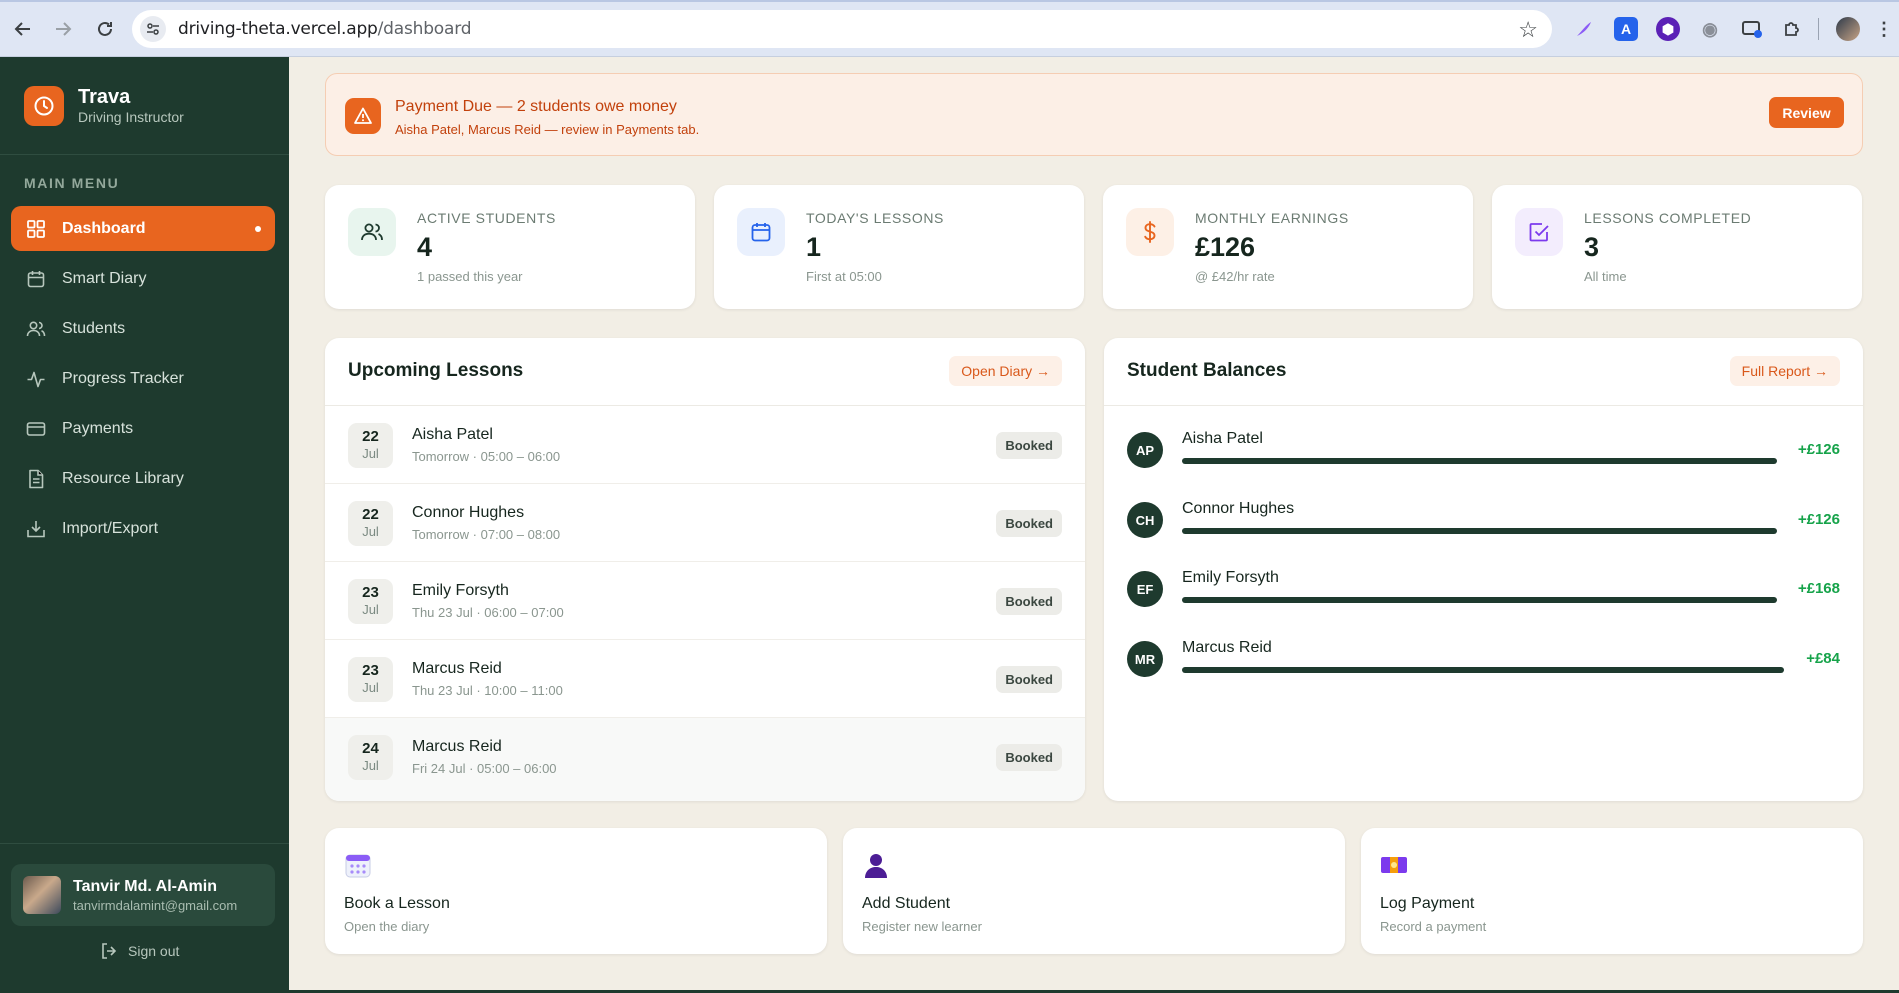  I want to click on address-bar: driving-theta.vercel.app/dashboard ☆, so click(842, 29).